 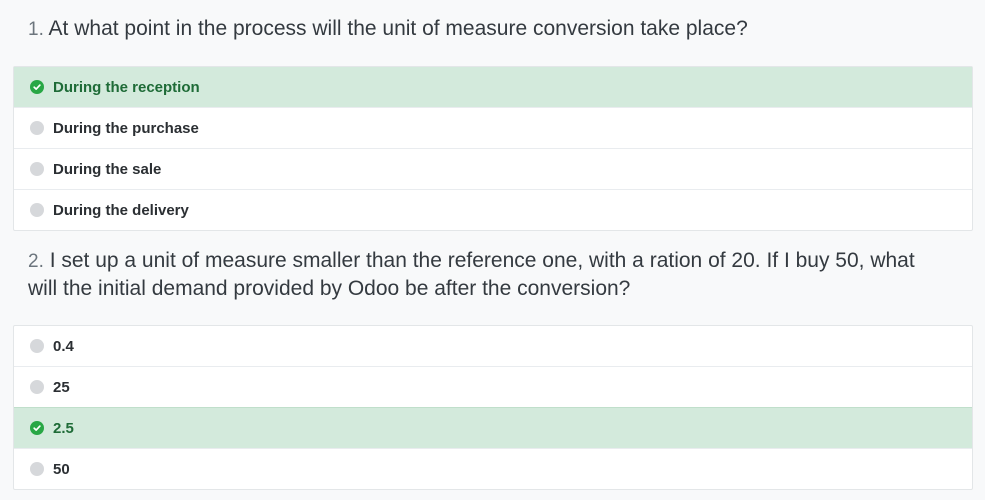 What do you see at coordinates (493, 87) in the screenshot?
I see `answer-option: During the reception` at bounding box center [493, 87].